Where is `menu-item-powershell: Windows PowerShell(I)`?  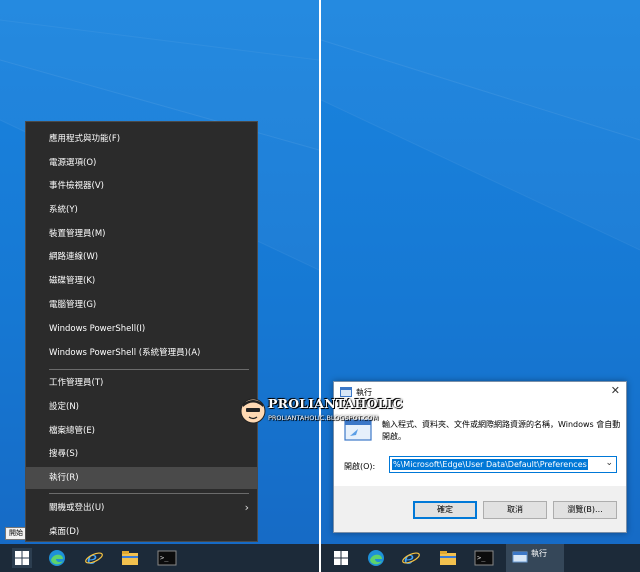 menu-item-powershell: Windows PowerShell(I) is located at coordinates (141, 329).